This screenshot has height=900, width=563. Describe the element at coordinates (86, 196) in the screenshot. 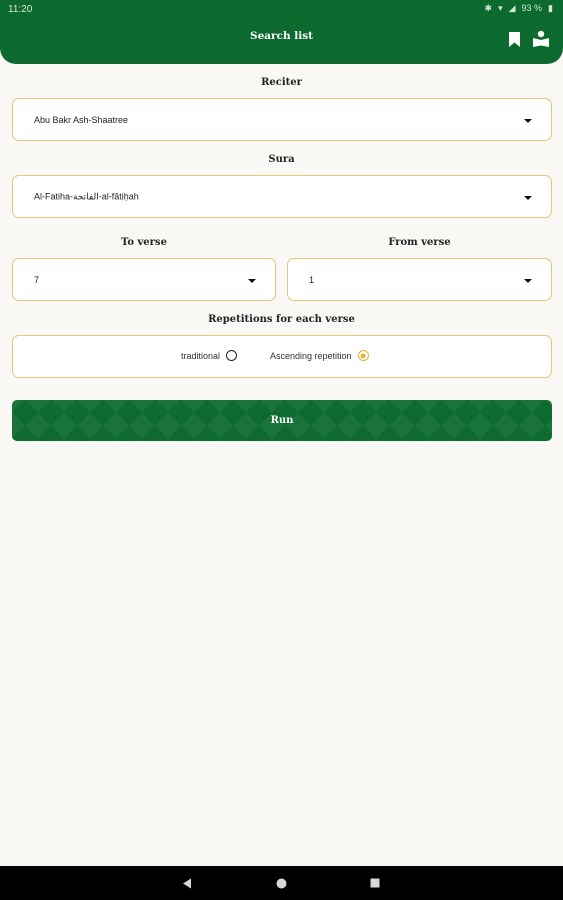

I see `sura-value: Al-Fatiha-الفاتحة-al-fātiḥah` at that location.